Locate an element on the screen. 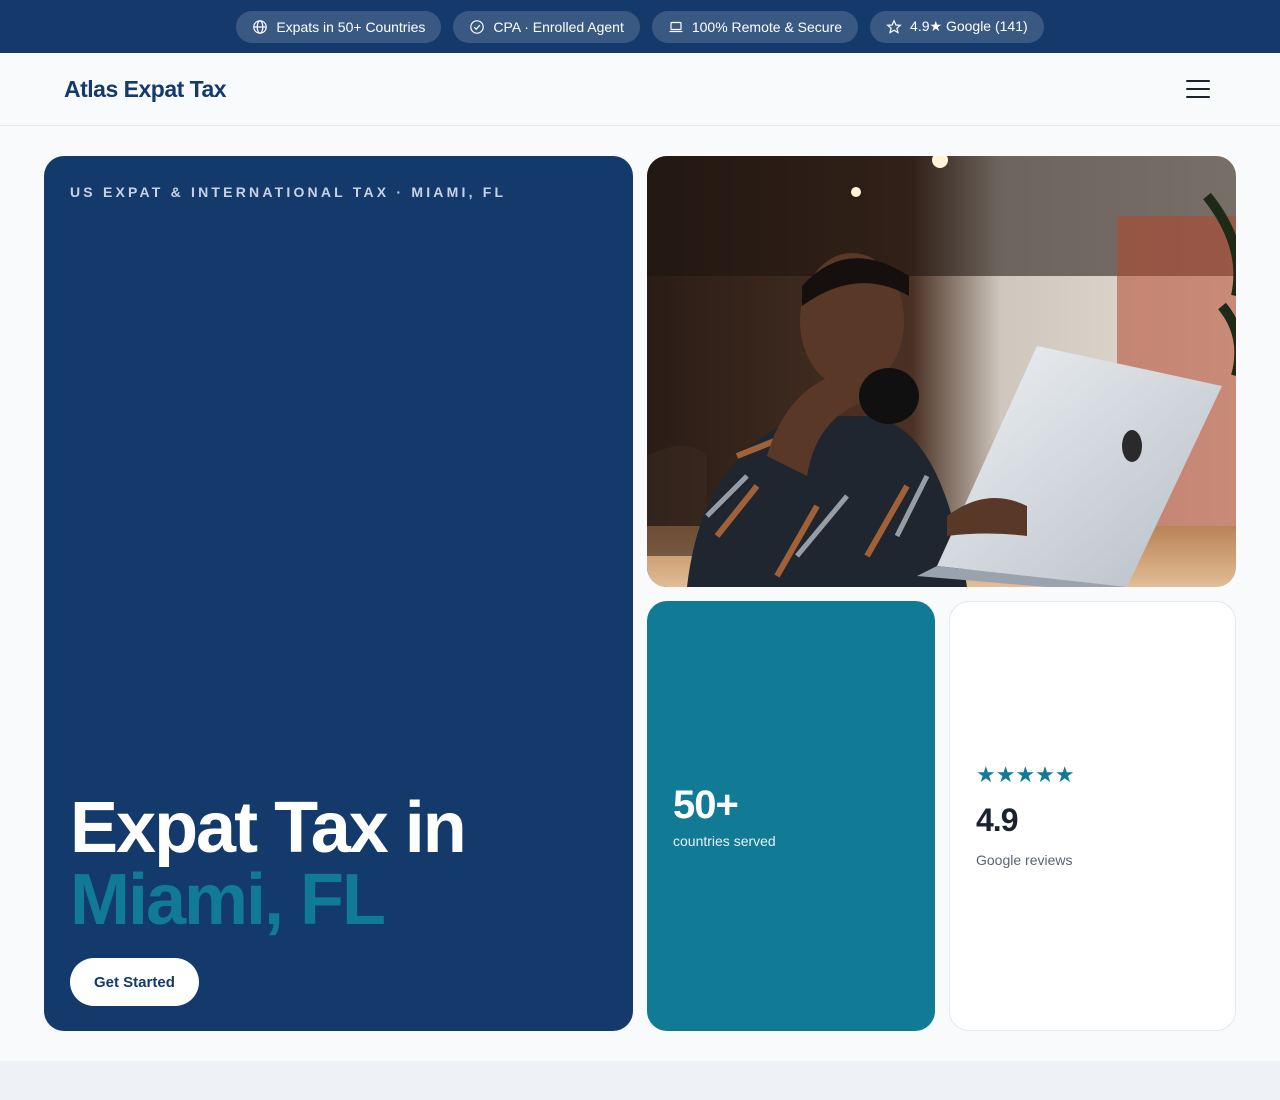 The height and width of the screenshot is (1100, 1280). badge-rating: 4.9★ Google (141) is located at coordinates (957, 26).